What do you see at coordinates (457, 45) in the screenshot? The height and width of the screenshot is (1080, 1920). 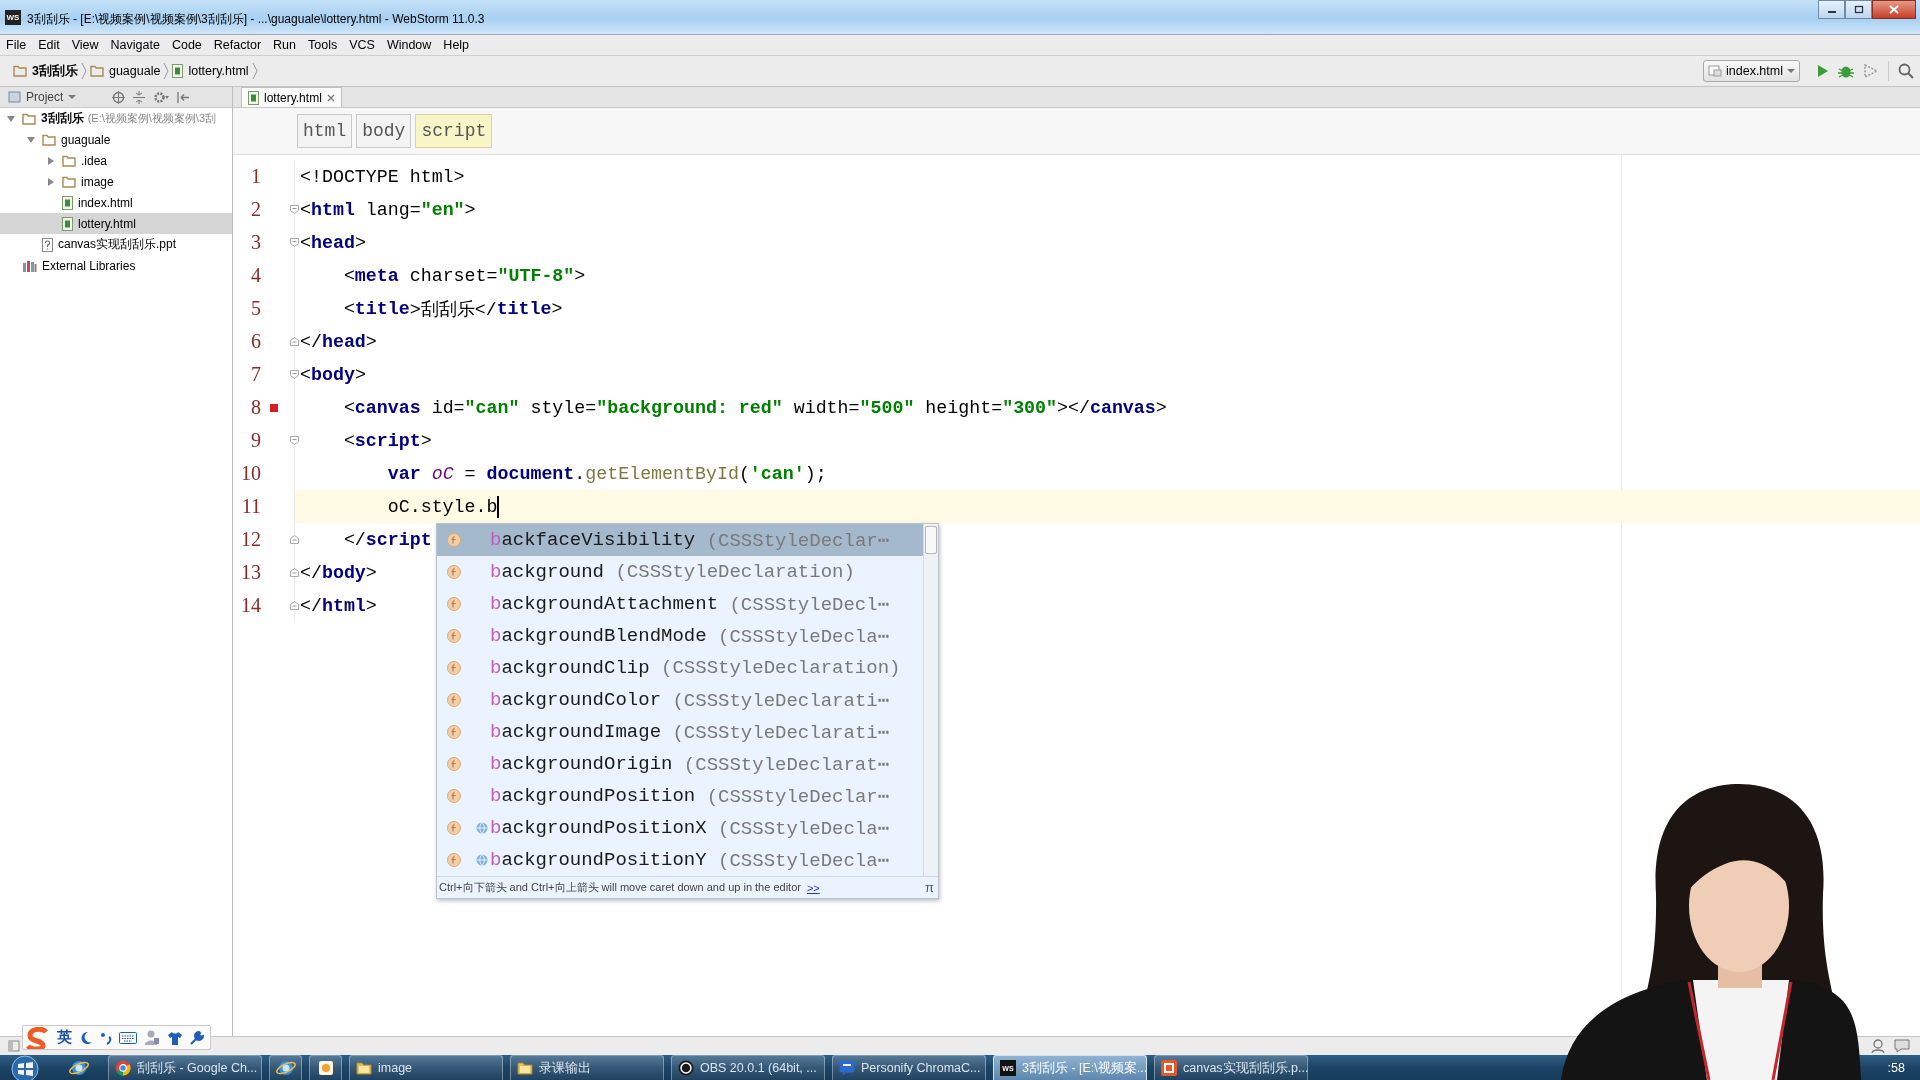 I see `menu-item: Help` at bounding box center [457, 45].